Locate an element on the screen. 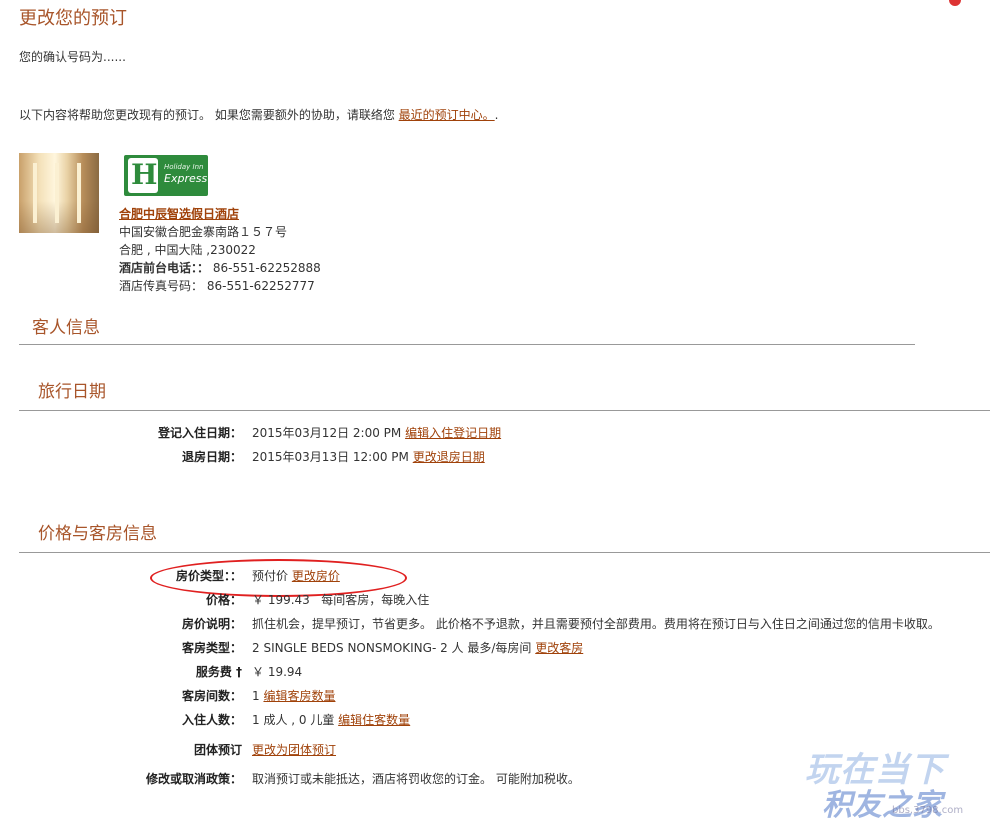  guests-value: 1 成人 , 0 儿童 is located at coordinates (293, 720).